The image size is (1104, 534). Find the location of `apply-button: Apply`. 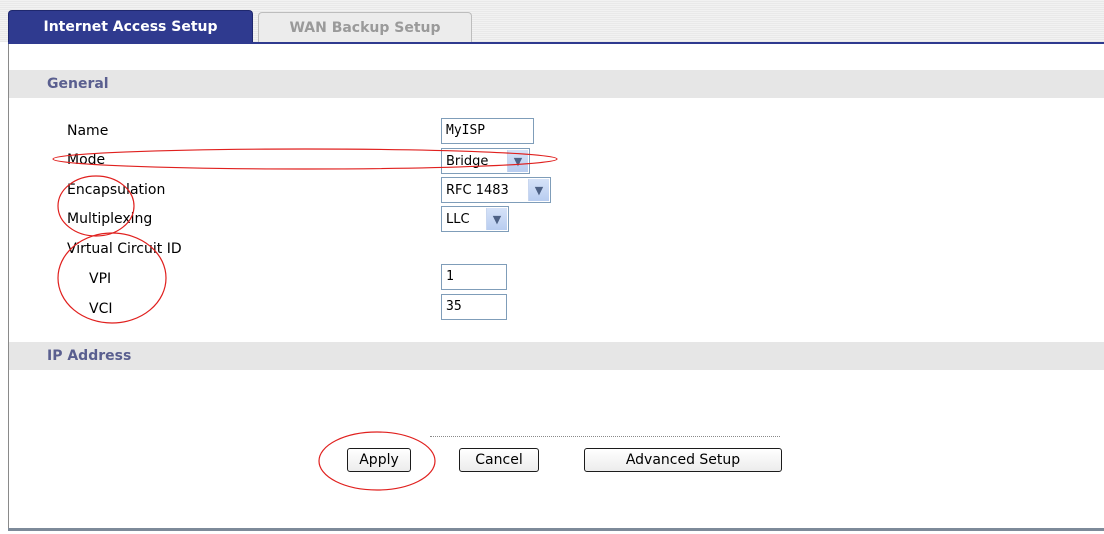

apply-button: Apply is located at coordinates (379, 460).